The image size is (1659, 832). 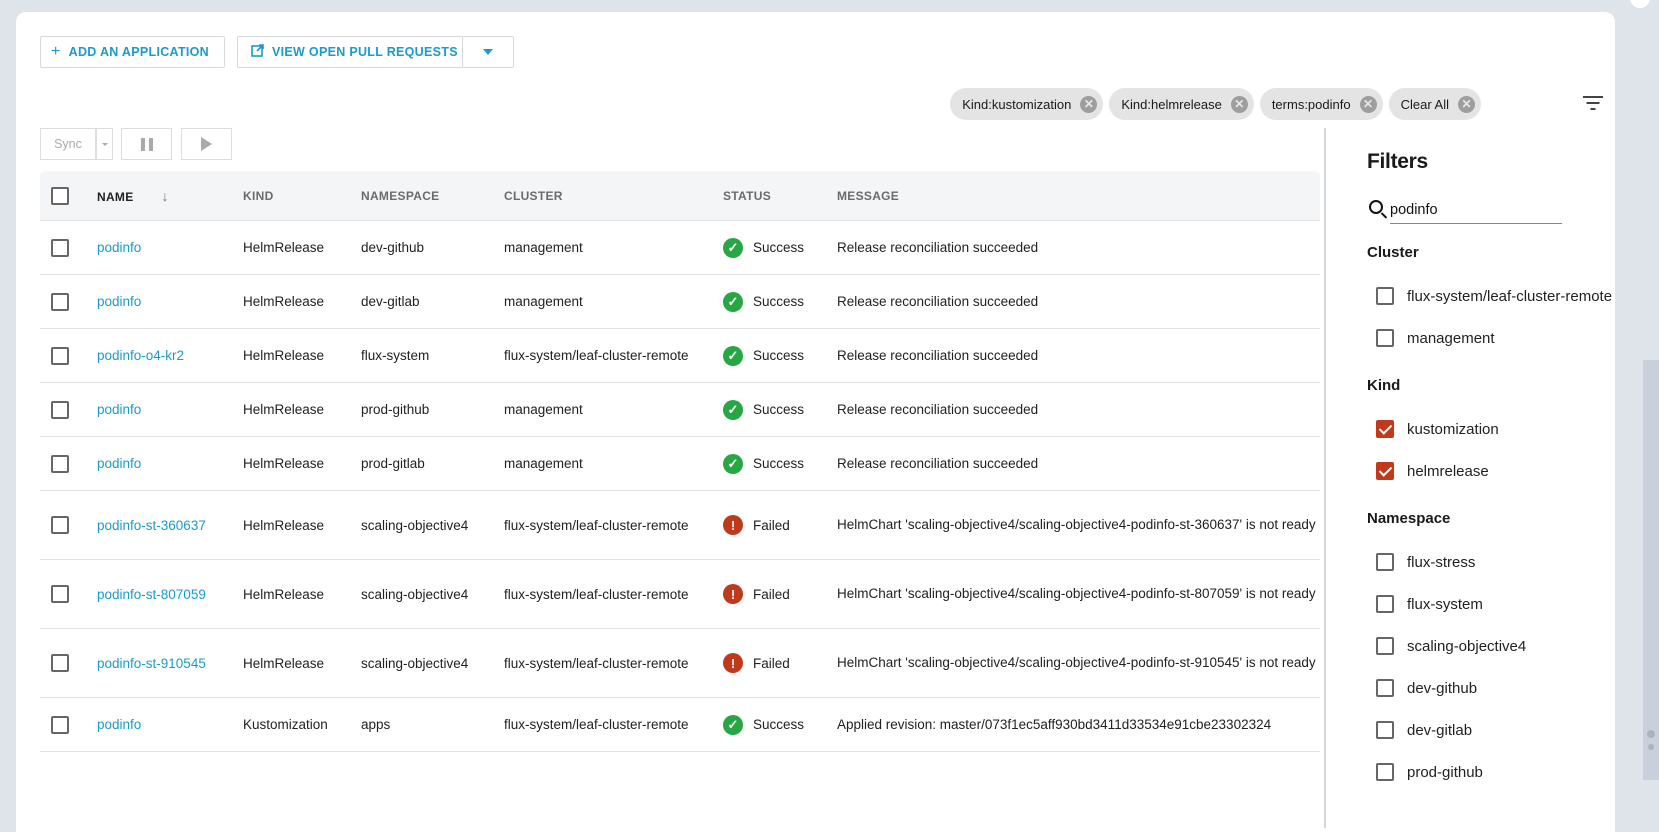 I want to click on sync-button: Sync, so click(x=68, y=144).